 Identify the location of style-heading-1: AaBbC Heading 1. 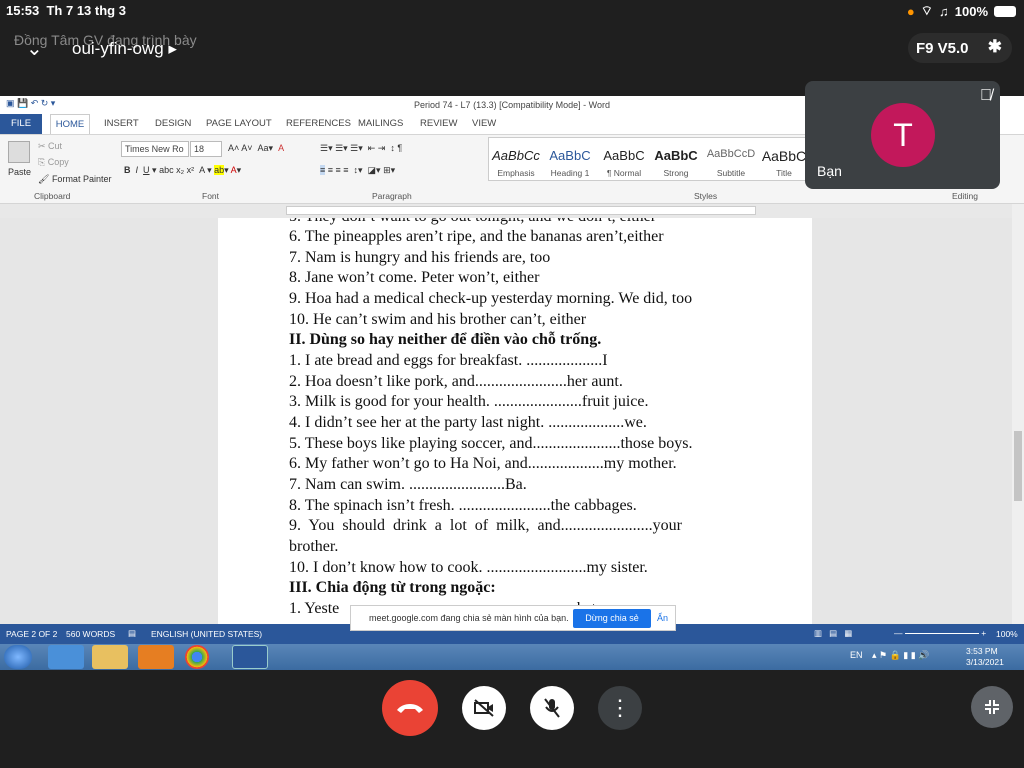
(570, 164).